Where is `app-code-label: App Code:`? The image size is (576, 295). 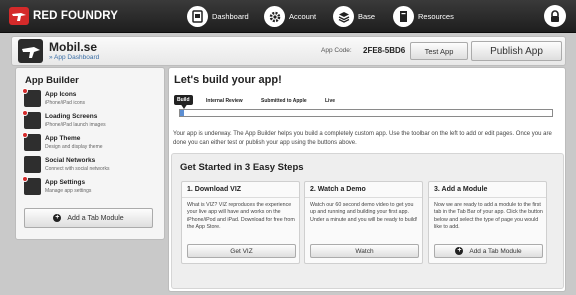
app-code-label: App Code: is located at coordinates (336, 50).